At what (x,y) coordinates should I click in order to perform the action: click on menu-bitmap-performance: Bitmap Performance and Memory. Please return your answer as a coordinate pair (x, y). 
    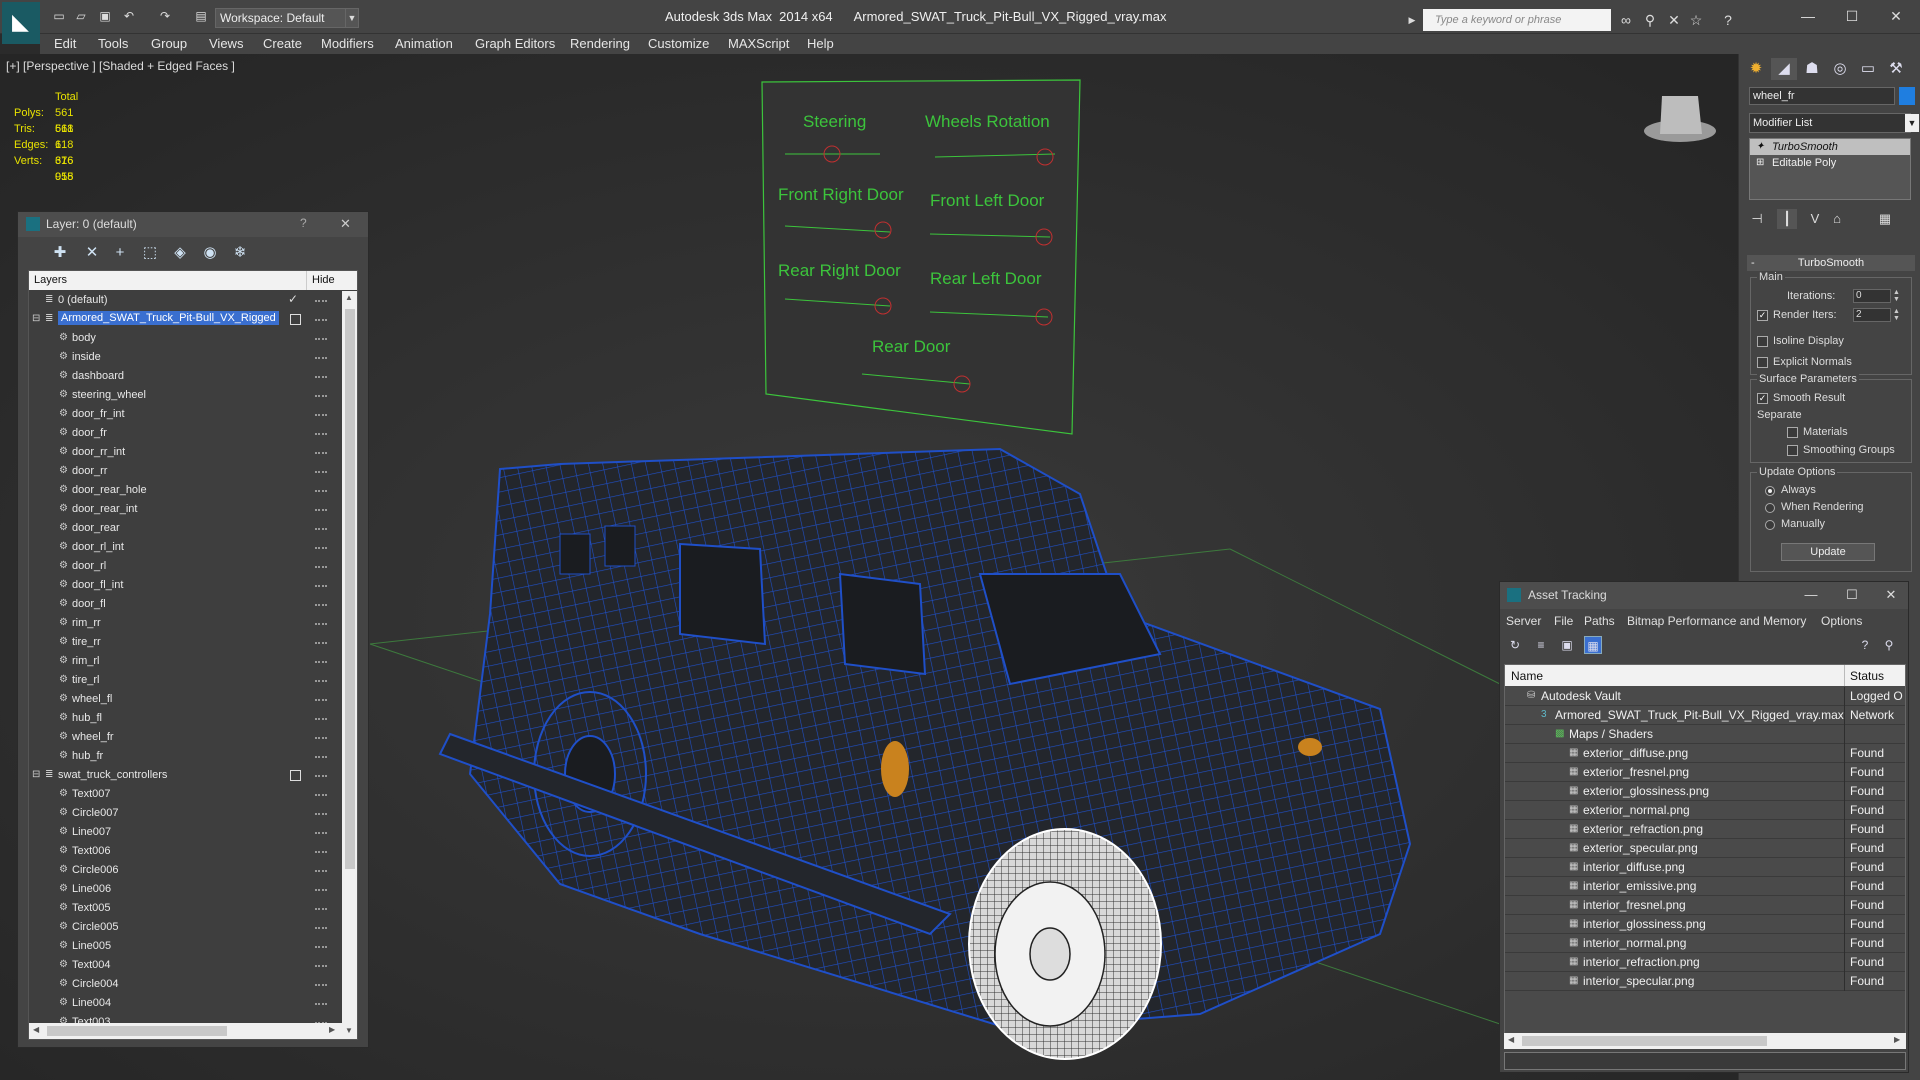
    Looking at the image, I should click on (1716, 621).